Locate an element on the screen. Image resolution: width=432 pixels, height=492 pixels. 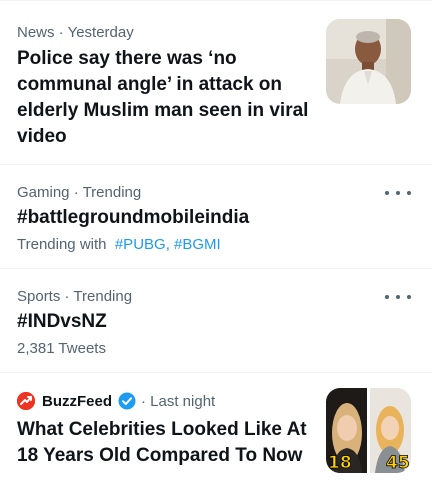
news-thumbnail is located at coordinates (368, 61).